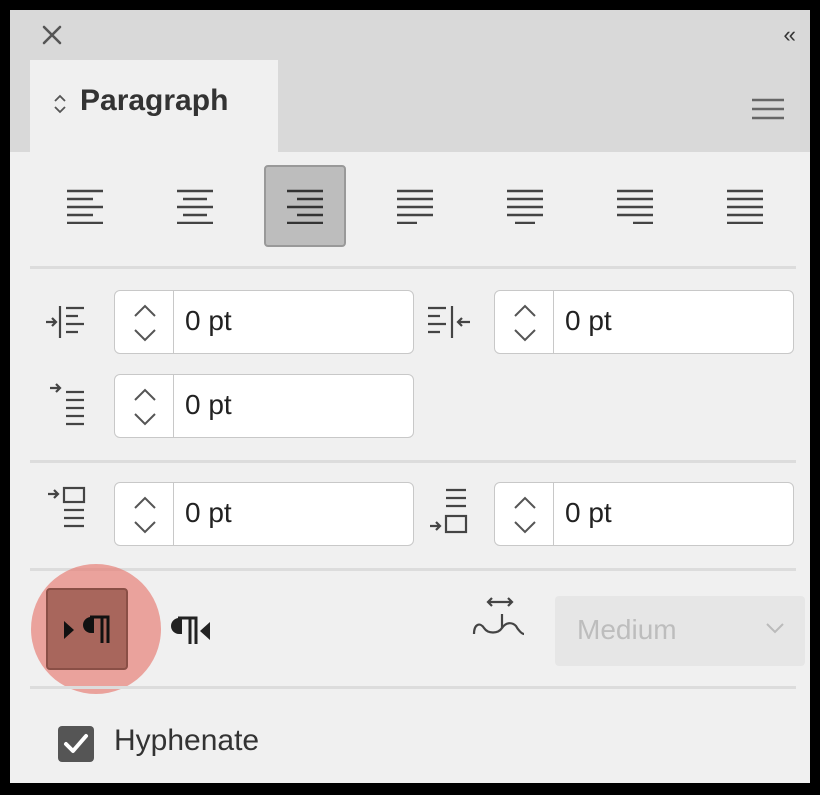 The height and width of the screenshot is (795, 820). I want to click on right-indent-value: 0 pt, so click(588, 321).